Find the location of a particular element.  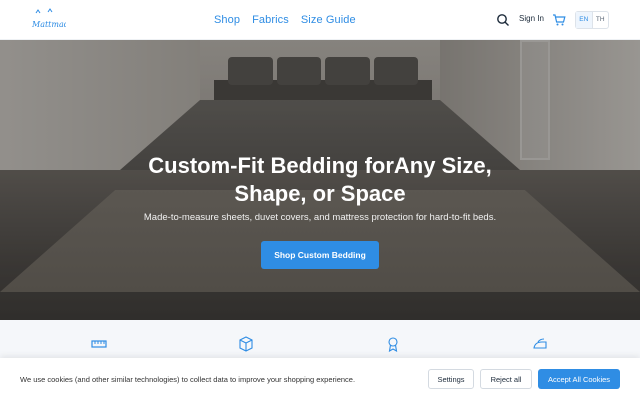

ruler-icon is located at coordinates (99, 344).